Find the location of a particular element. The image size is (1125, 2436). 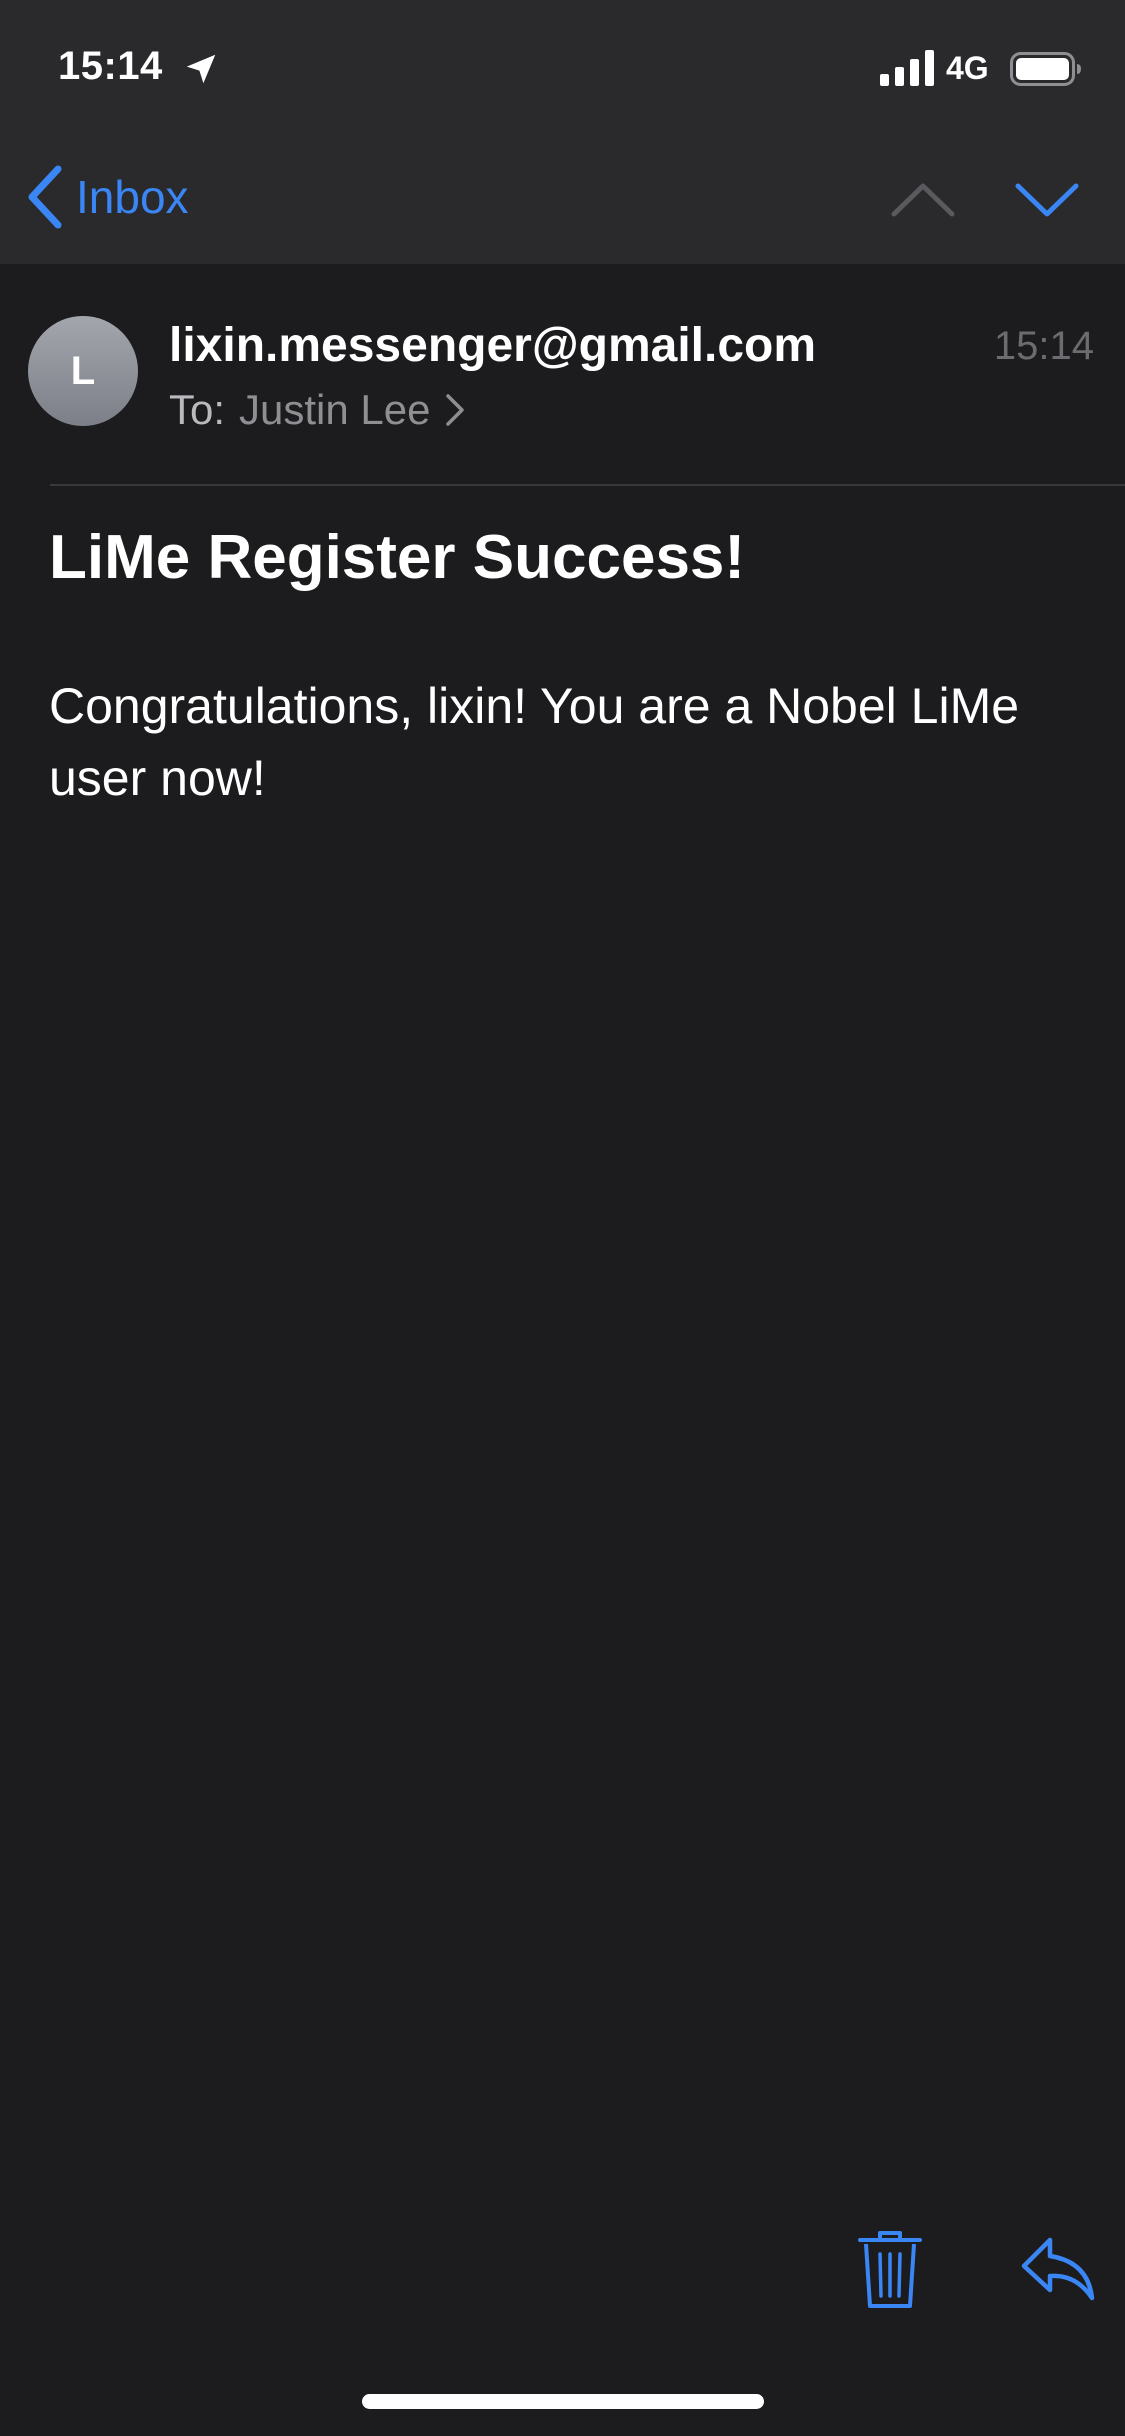

recipient-name: Justin Lee is located at coordinates (335, 409).